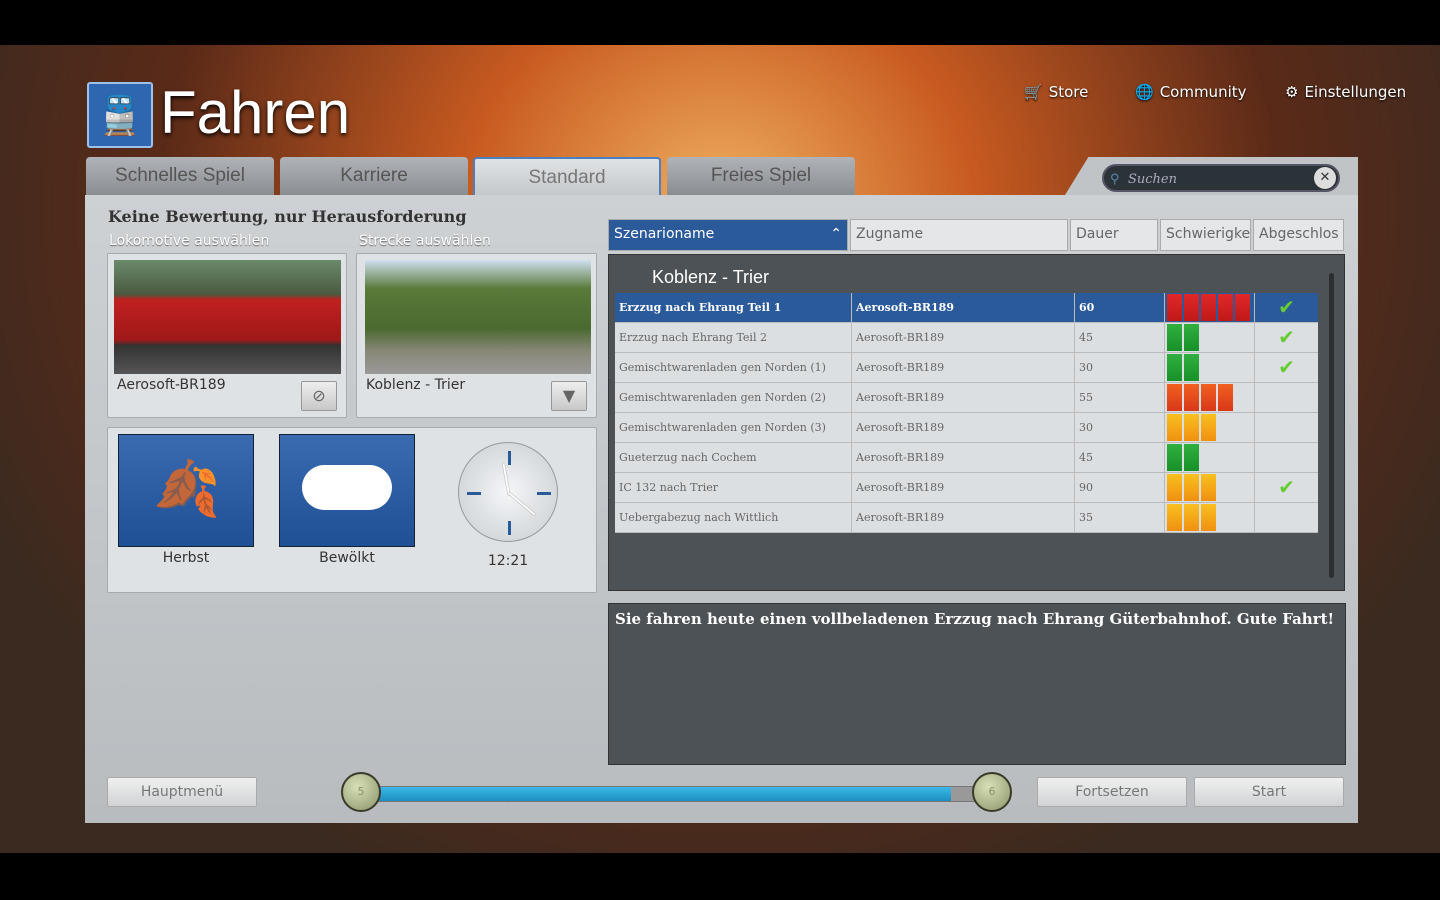  Describe the element at coordinates (664, 234) in the screenshot. I see `column-label: Szenarioname` at that location.